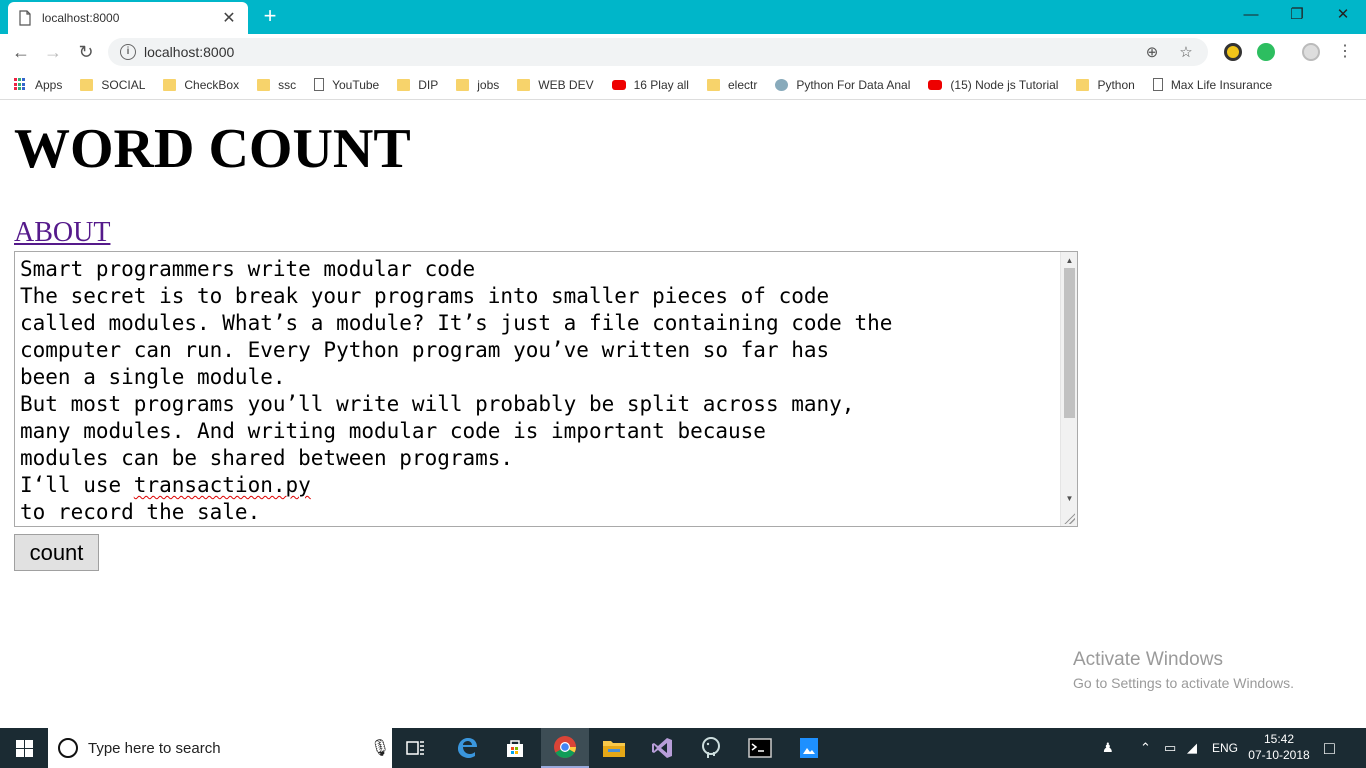 Image resolution: width=1366 pixels, height=768 pixels. I want to click on language-indicator: ENG, so click(1225, 748).